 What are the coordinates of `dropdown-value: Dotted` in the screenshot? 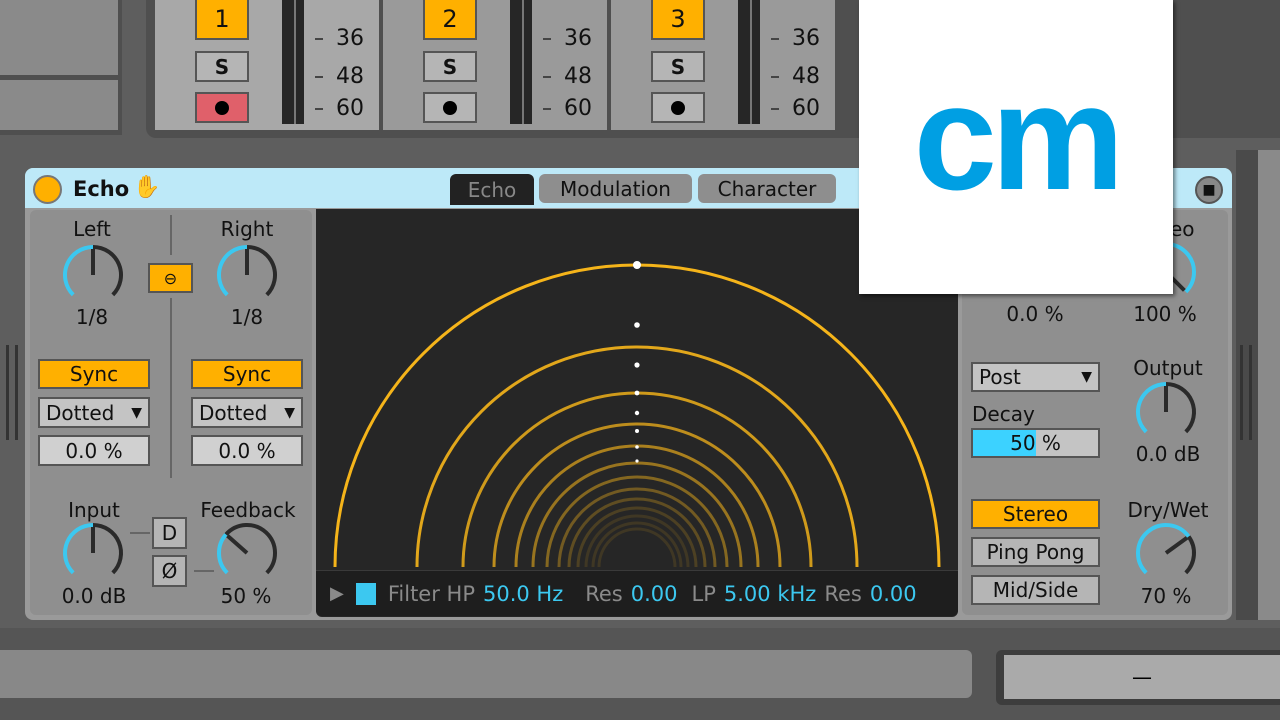 It's located at (233, 412).